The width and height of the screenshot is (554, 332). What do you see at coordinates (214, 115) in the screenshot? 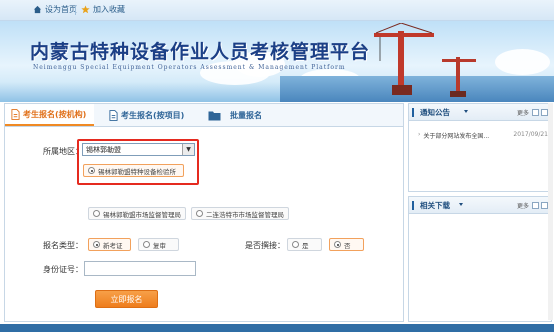
I see `folder-icon` at bounding box center [214, 115].